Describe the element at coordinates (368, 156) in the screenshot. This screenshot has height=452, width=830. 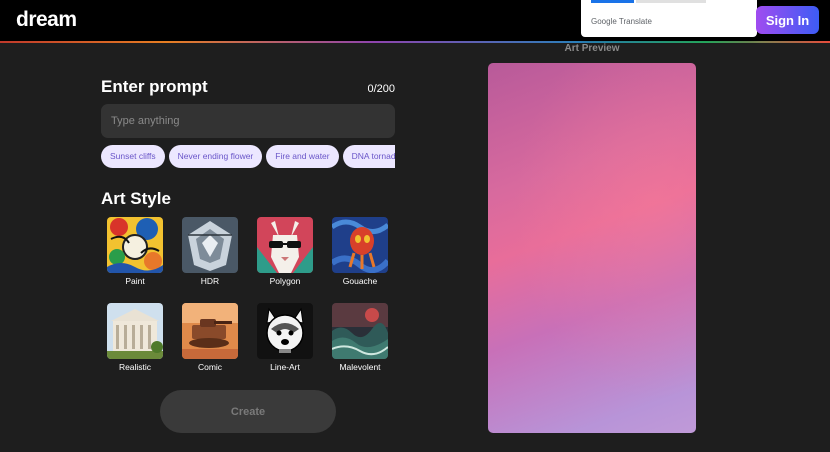
I see `suggestion-chip: DNA tornado` at that location.